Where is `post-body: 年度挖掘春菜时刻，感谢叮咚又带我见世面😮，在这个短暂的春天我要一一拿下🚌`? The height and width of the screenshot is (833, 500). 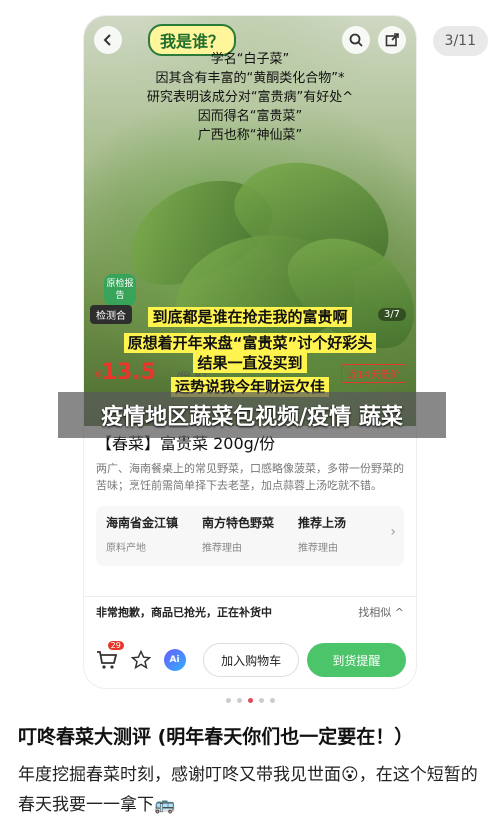
post-body: 年度挖掘春菜时刻，感谢叮咚又带我见世面😮，在这个短暂的春天我要一一拿下🚌 is located at coordinates (248, 790).